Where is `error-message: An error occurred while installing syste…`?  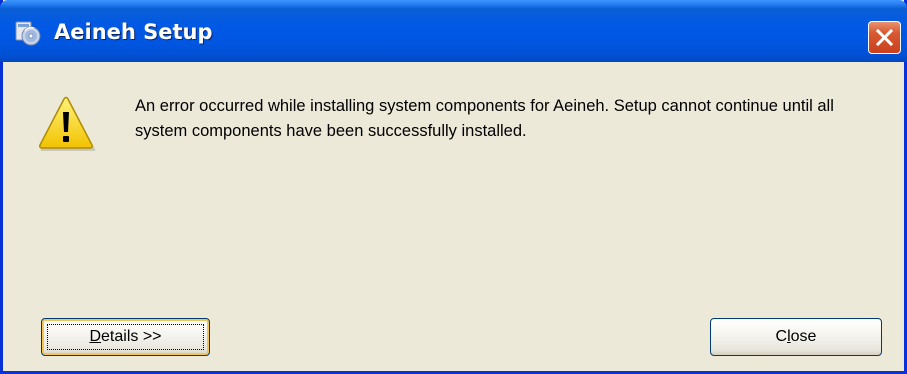
error-message: An error occurred while installing syste… is located at coordinates (484, 118).